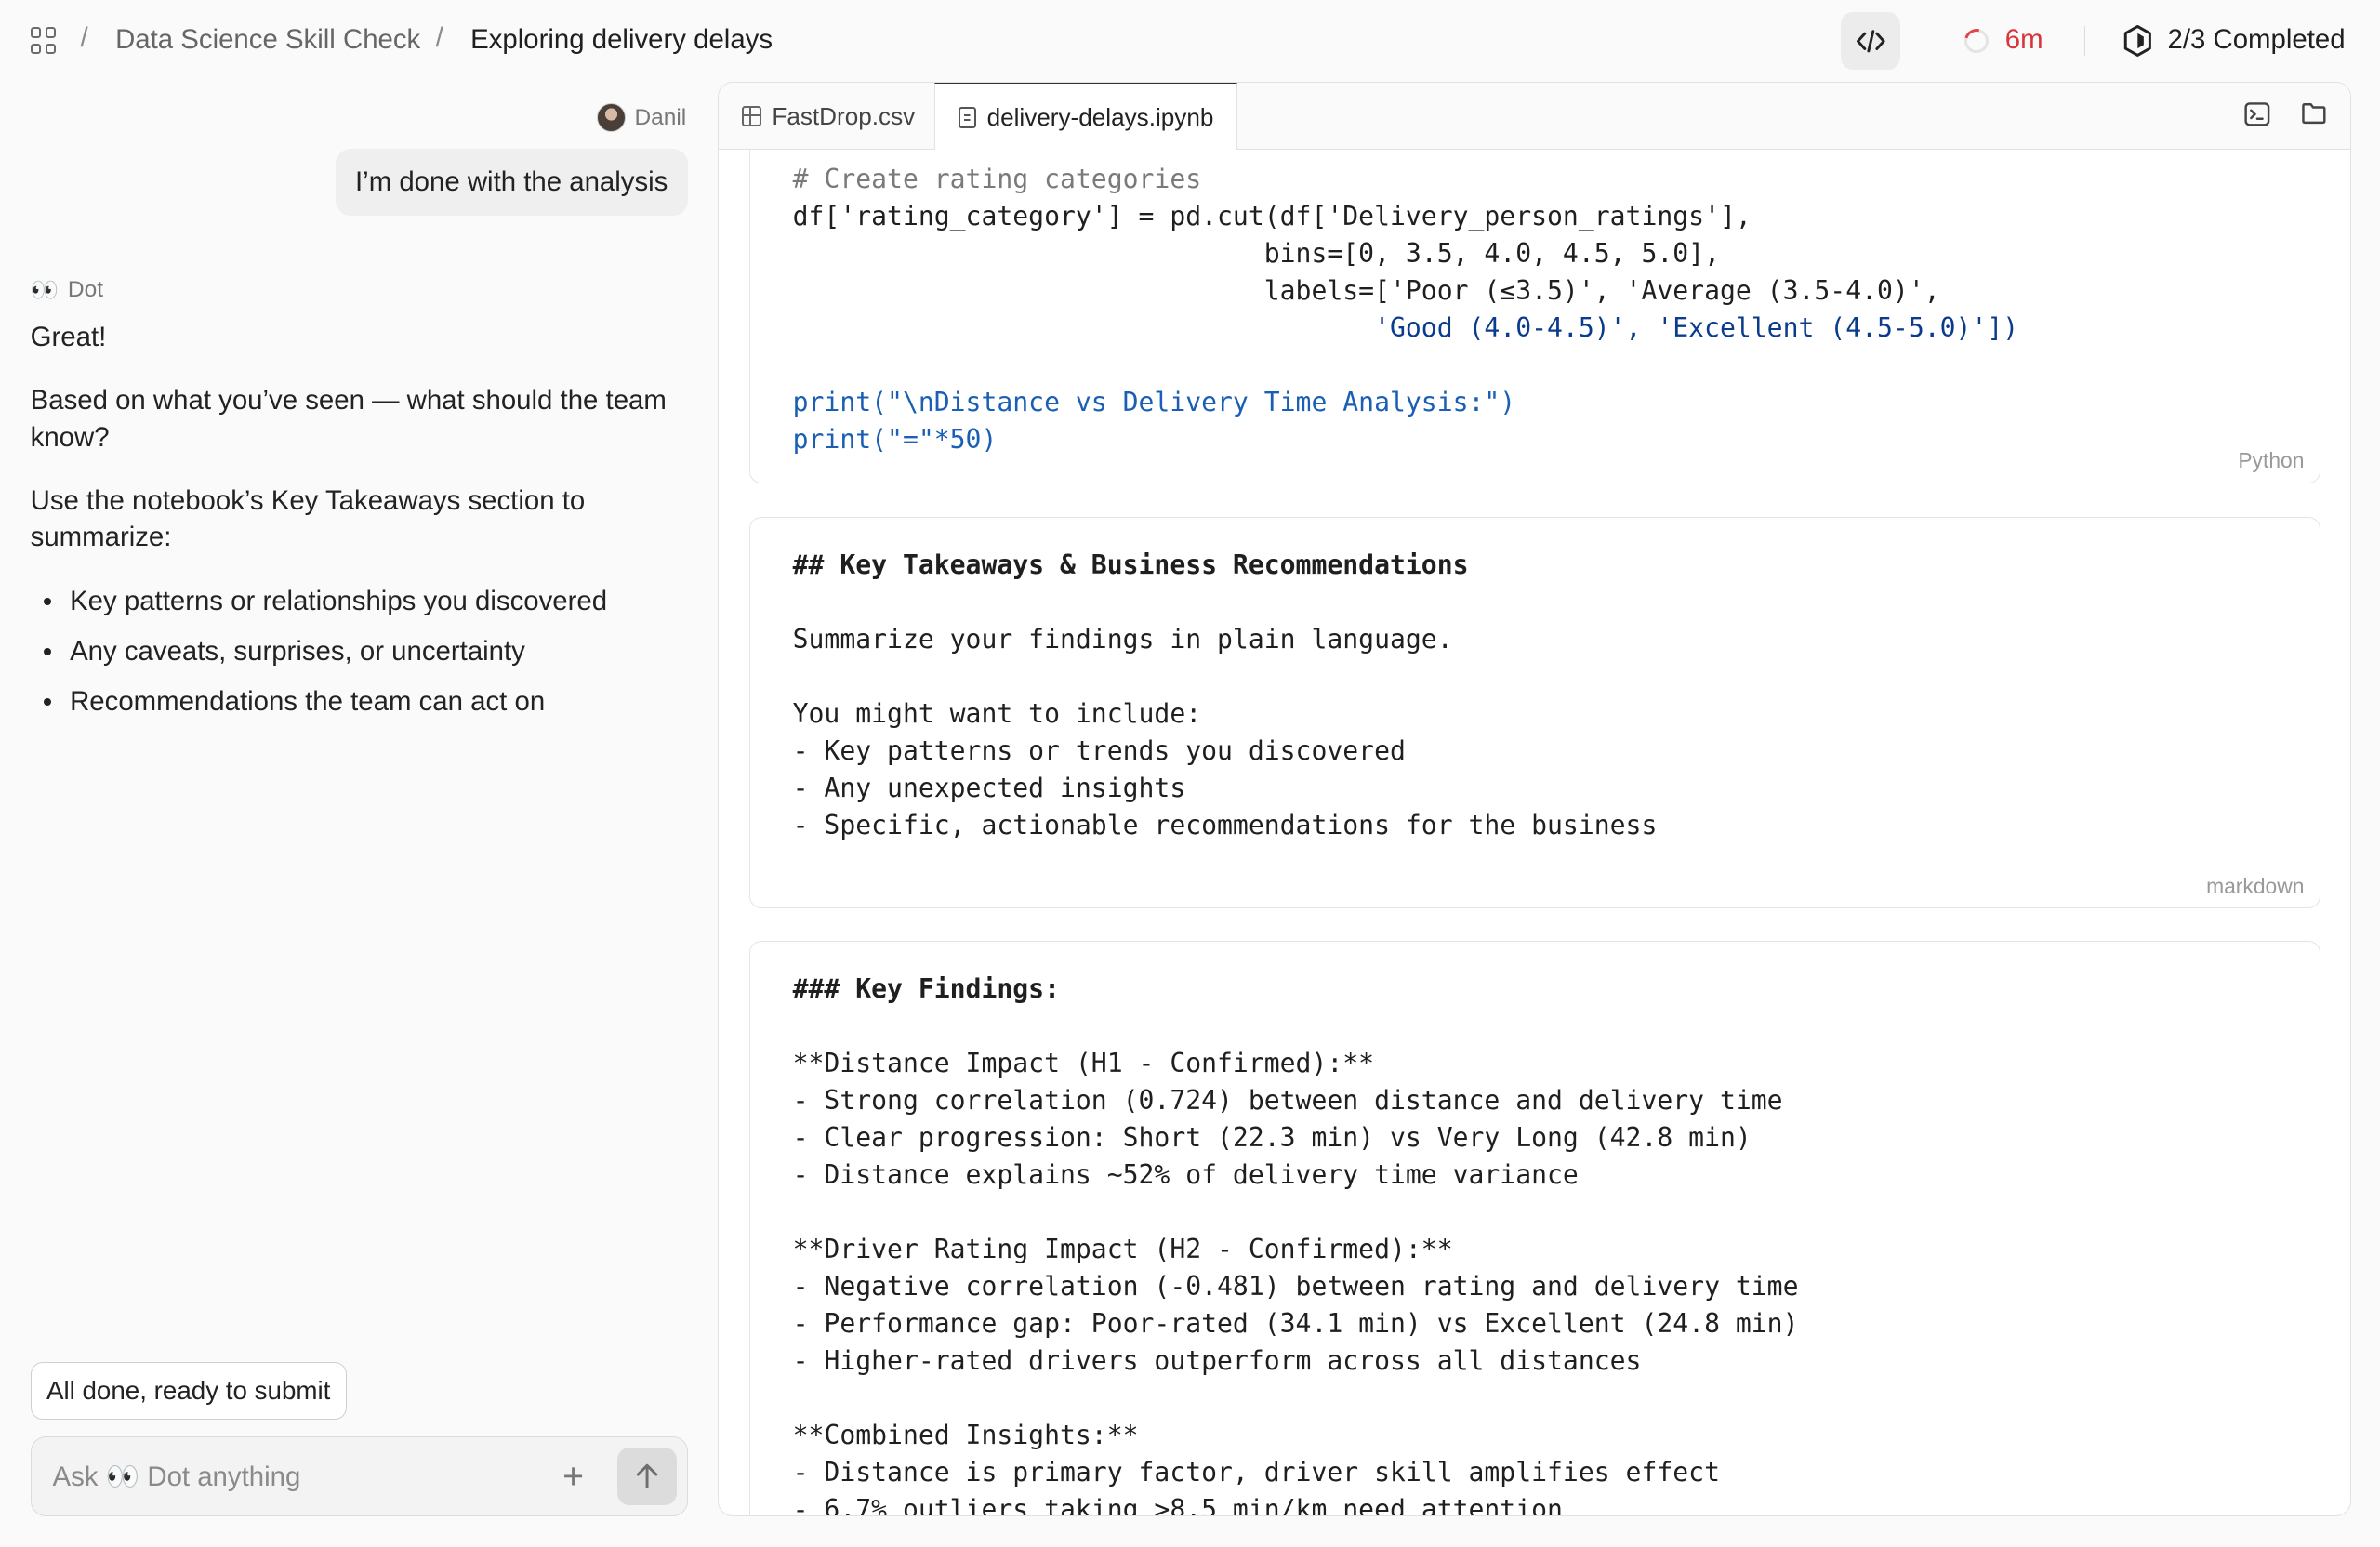  What do you see at coordinates (1256, 254) in the screenshot?
I see `code-line: bins=[0, 3.5, 4.0, 4.5, 5.0],` at bounding box center [1256, 254].